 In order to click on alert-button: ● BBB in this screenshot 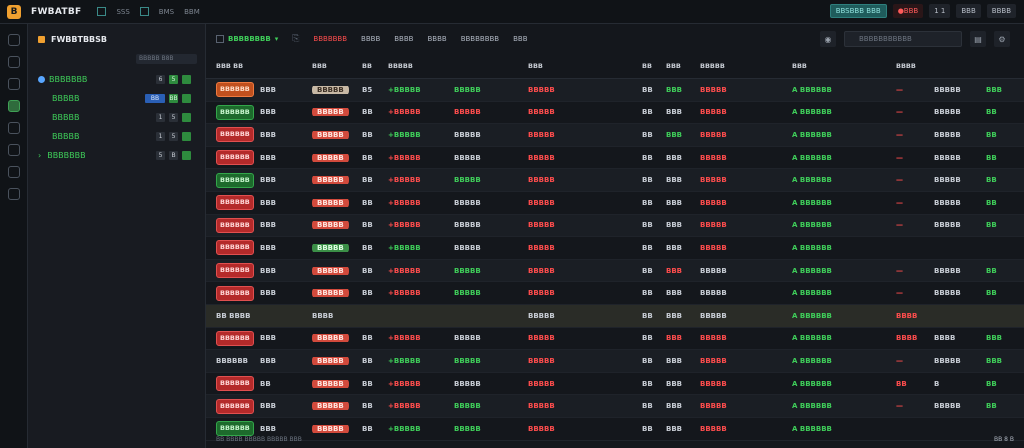, I will do `click(908, 11)`.